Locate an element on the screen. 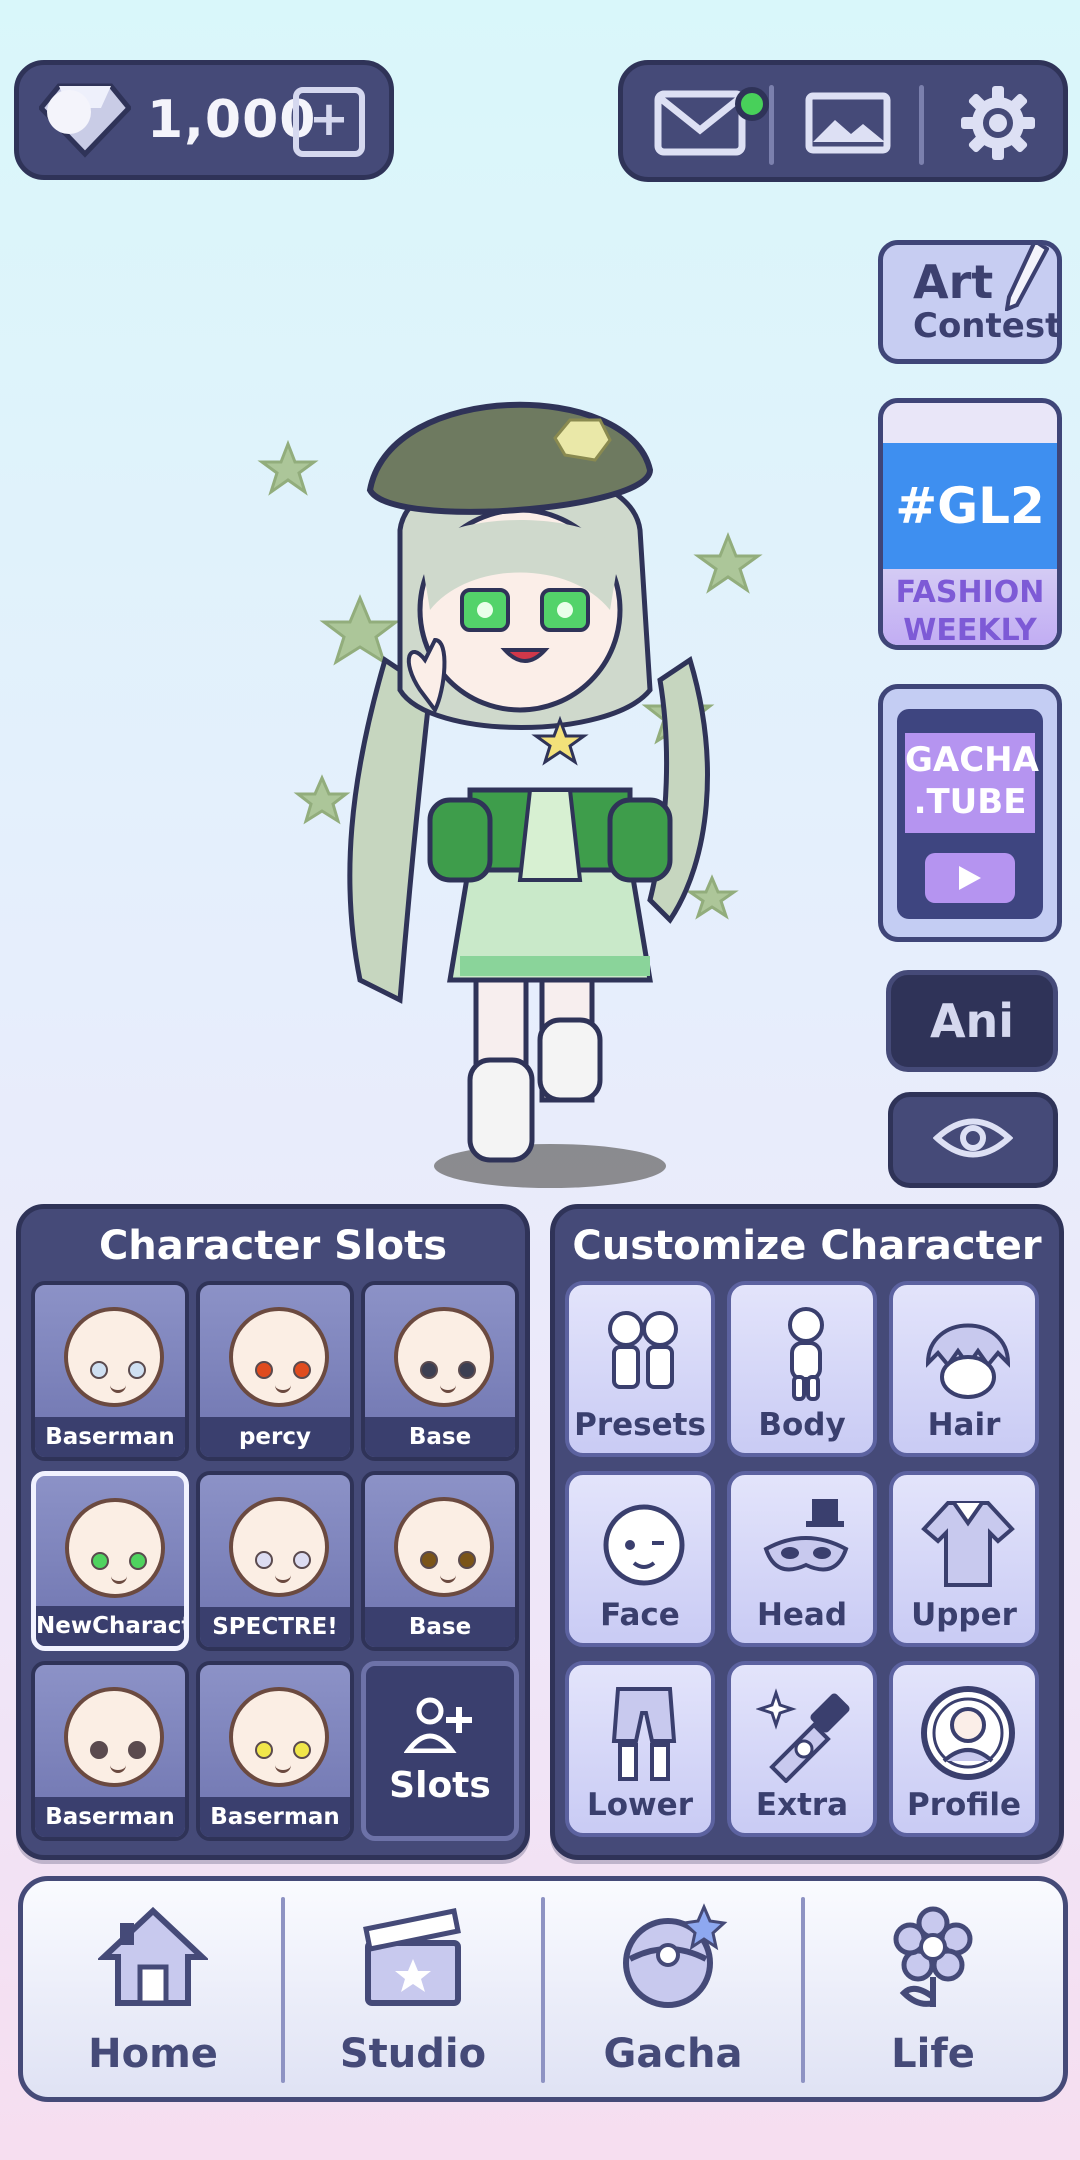 This screenshot has width=1080, height=2160. add-gems-button: + is located at coordinates (329, 122).